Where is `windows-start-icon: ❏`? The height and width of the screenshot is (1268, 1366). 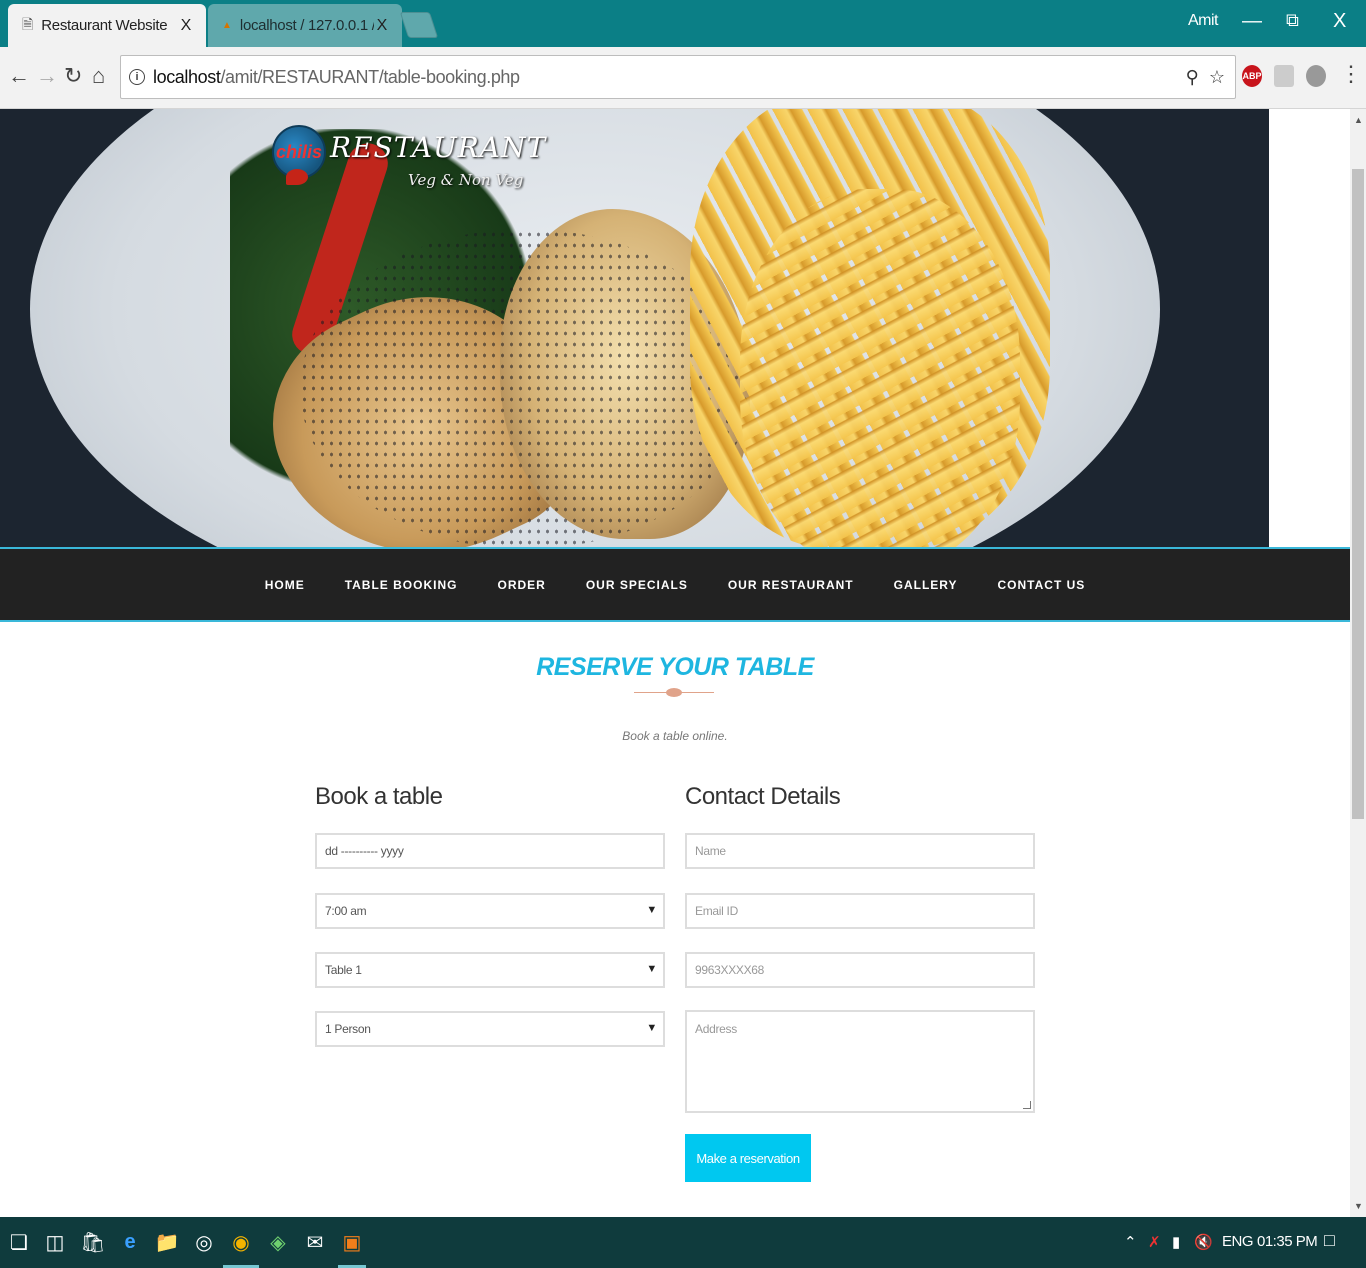
windows-start-icon: ❏ is located at coordinates (19, 1242).